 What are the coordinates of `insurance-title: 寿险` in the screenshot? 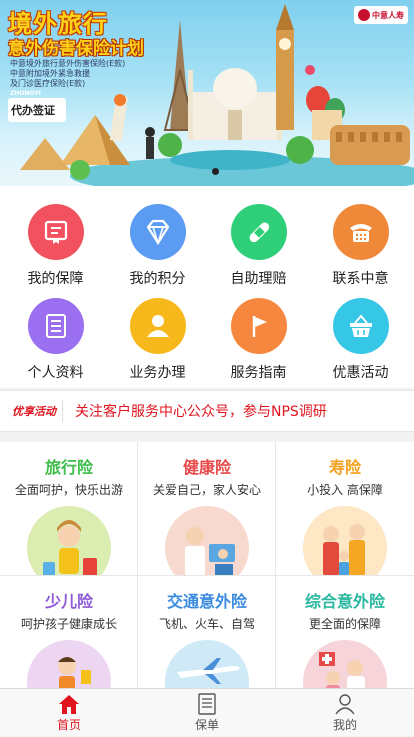 It's located at (344, 467).